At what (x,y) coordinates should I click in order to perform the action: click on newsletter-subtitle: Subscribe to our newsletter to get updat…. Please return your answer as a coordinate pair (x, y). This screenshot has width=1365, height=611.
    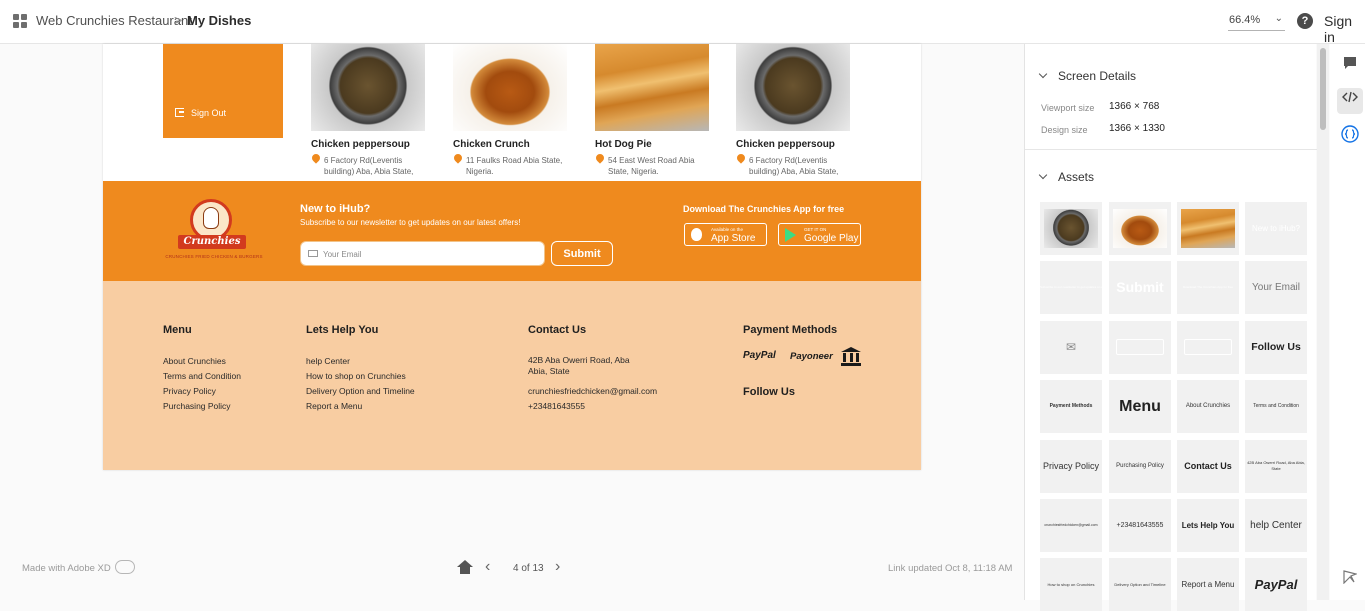
    Looking at the image, I should click on (410, 222).